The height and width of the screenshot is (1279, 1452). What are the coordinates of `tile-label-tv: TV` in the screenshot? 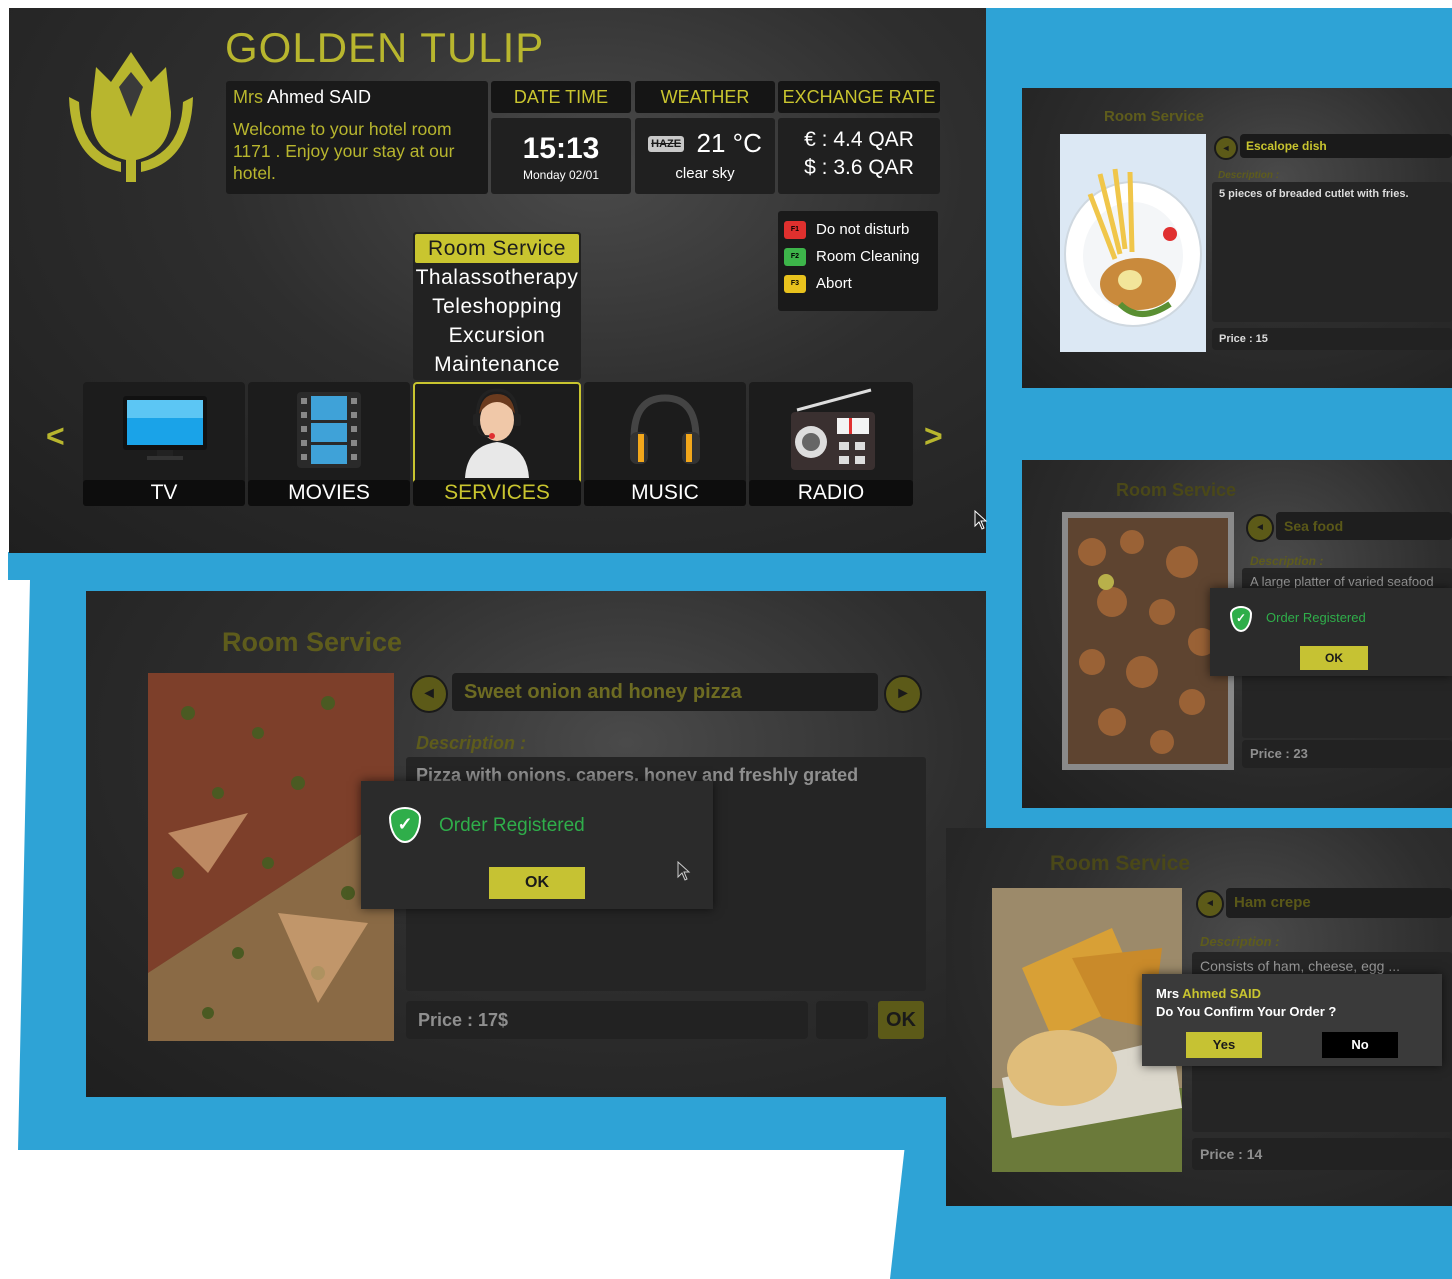 It's located at (164, 493).